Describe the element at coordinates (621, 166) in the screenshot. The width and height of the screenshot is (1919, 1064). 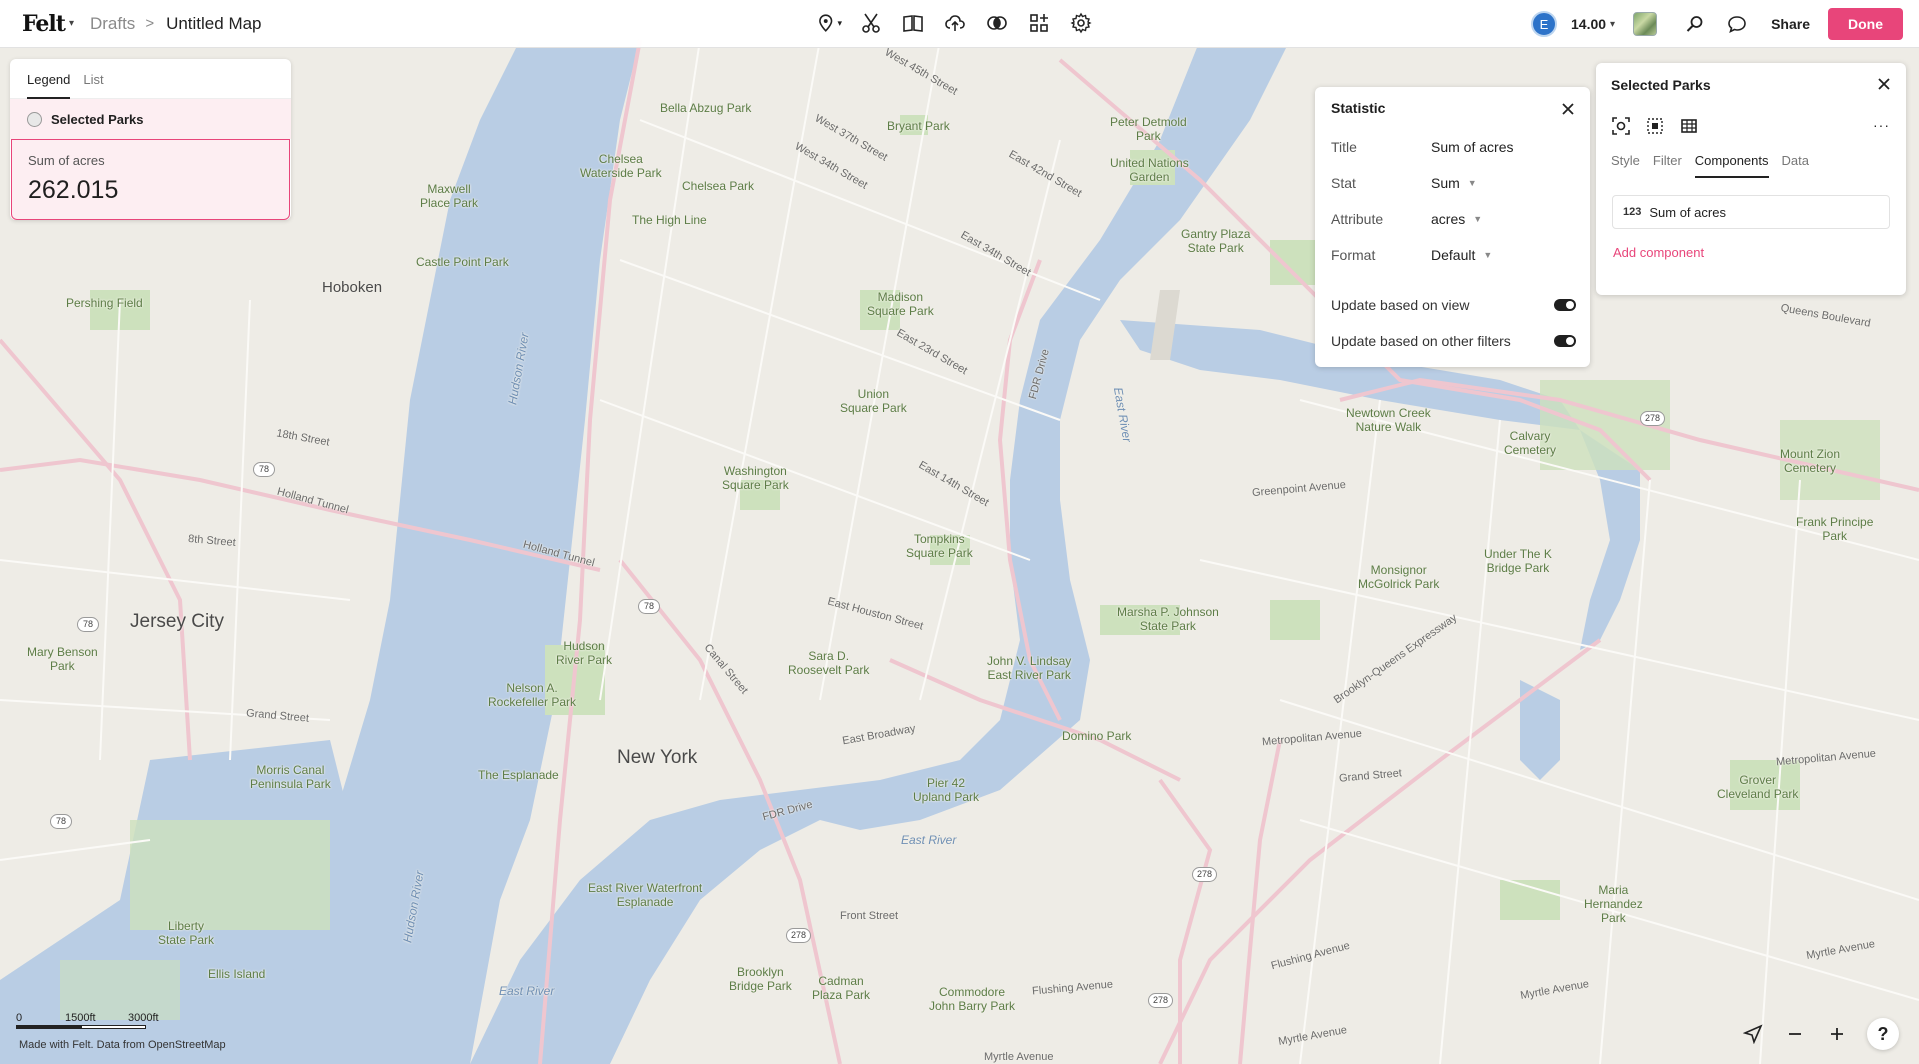
I see `map-label: Chelsea Waterside Park` at that location.